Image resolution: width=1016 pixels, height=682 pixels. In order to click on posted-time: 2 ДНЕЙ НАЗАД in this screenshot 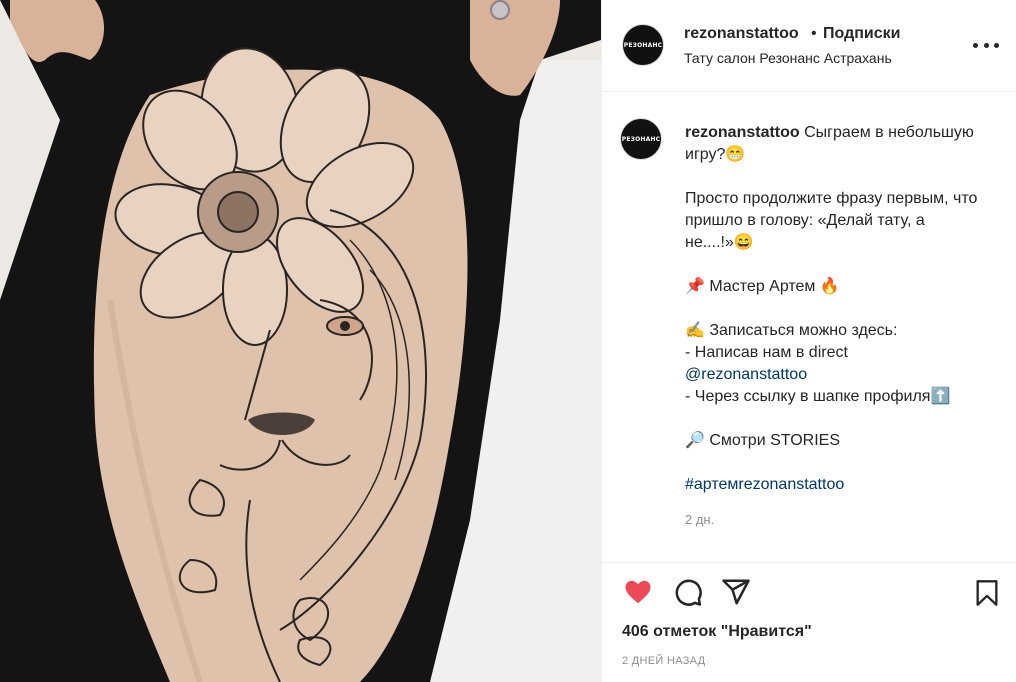, I will do `click(664, 661)`.